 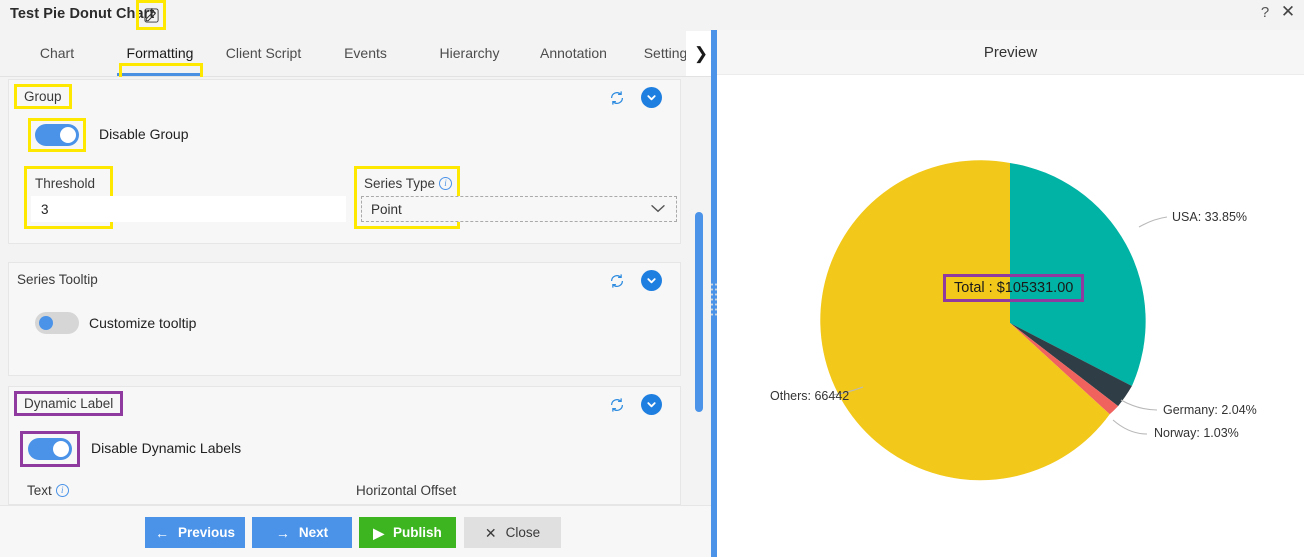 I want to click on previous-button: ← Previous, so click(x=195, y=532).